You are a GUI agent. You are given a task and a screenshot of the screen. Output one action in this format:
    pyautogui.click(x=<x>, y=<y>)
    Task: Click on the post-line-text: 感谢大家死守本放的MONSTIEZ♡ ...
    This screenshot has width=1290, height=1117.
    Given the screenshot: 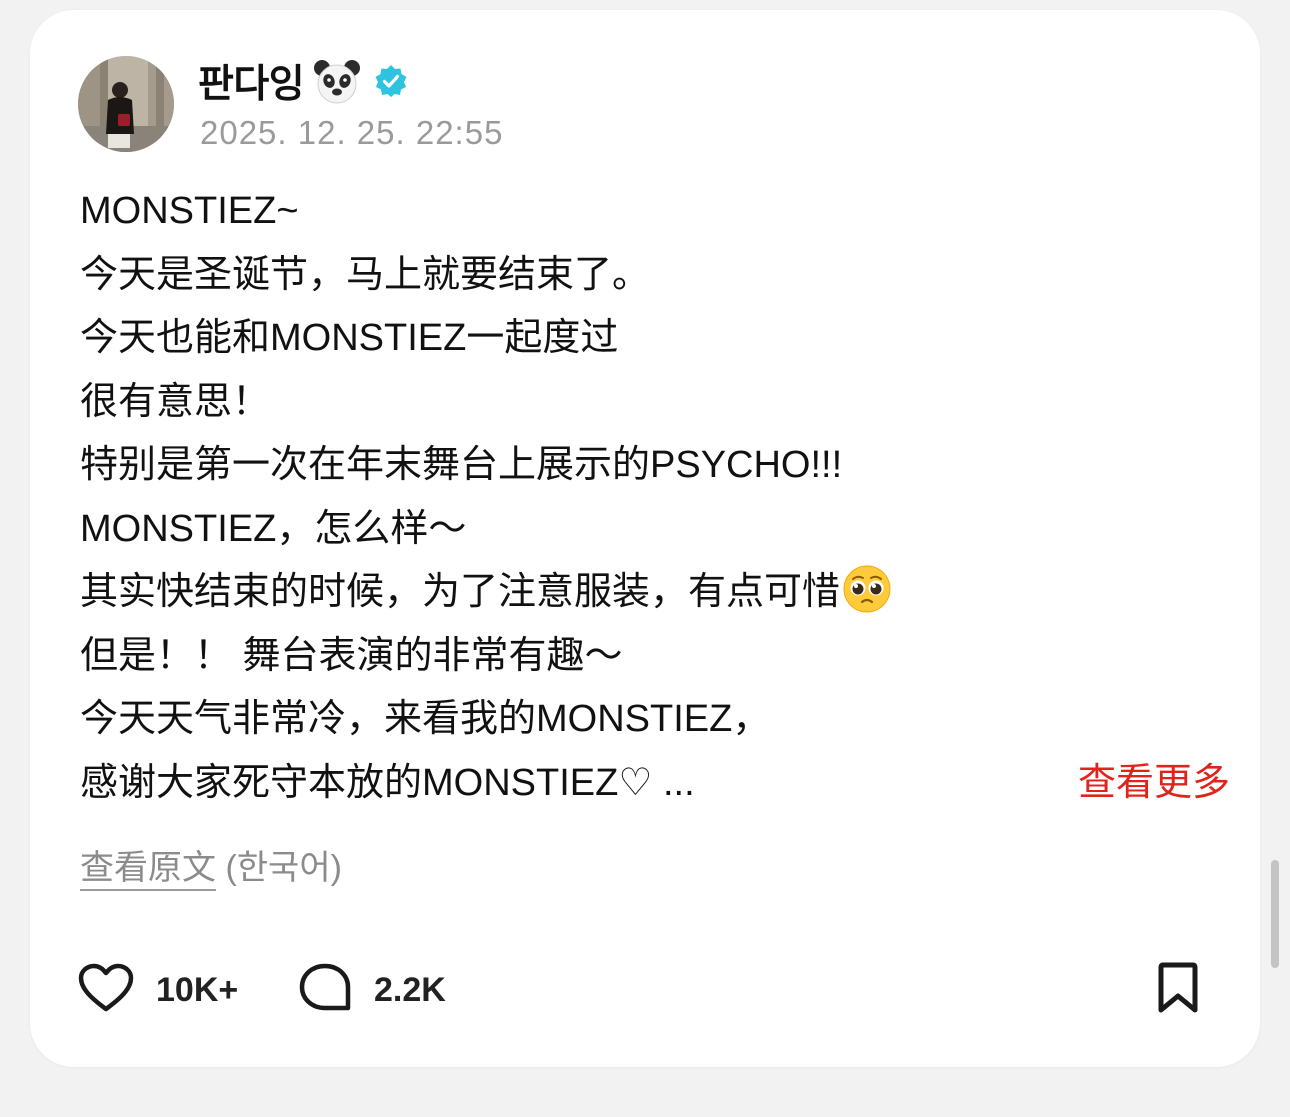 What is the action you would take?
    pyautogui.click(x=387, y=782)
    